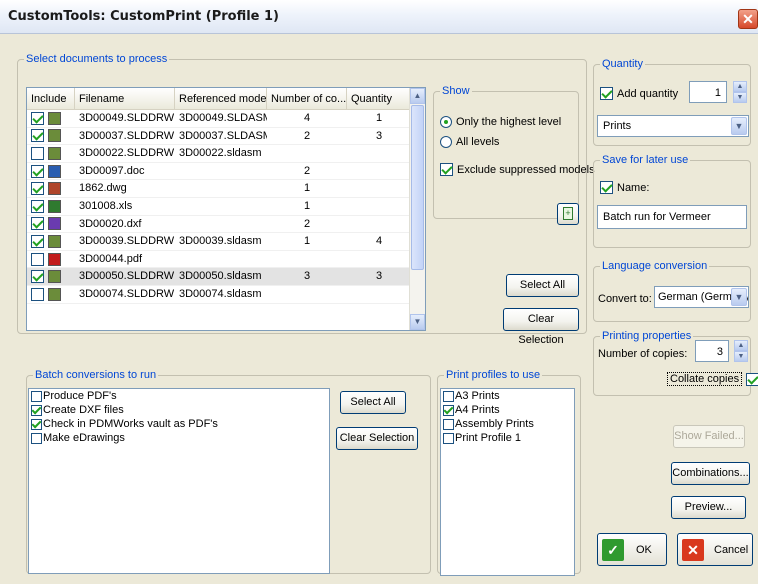 The height and width of the screenshot is (584, 758). I want to click on quantity-unit-select: Prints ▼, so click(673, 126).